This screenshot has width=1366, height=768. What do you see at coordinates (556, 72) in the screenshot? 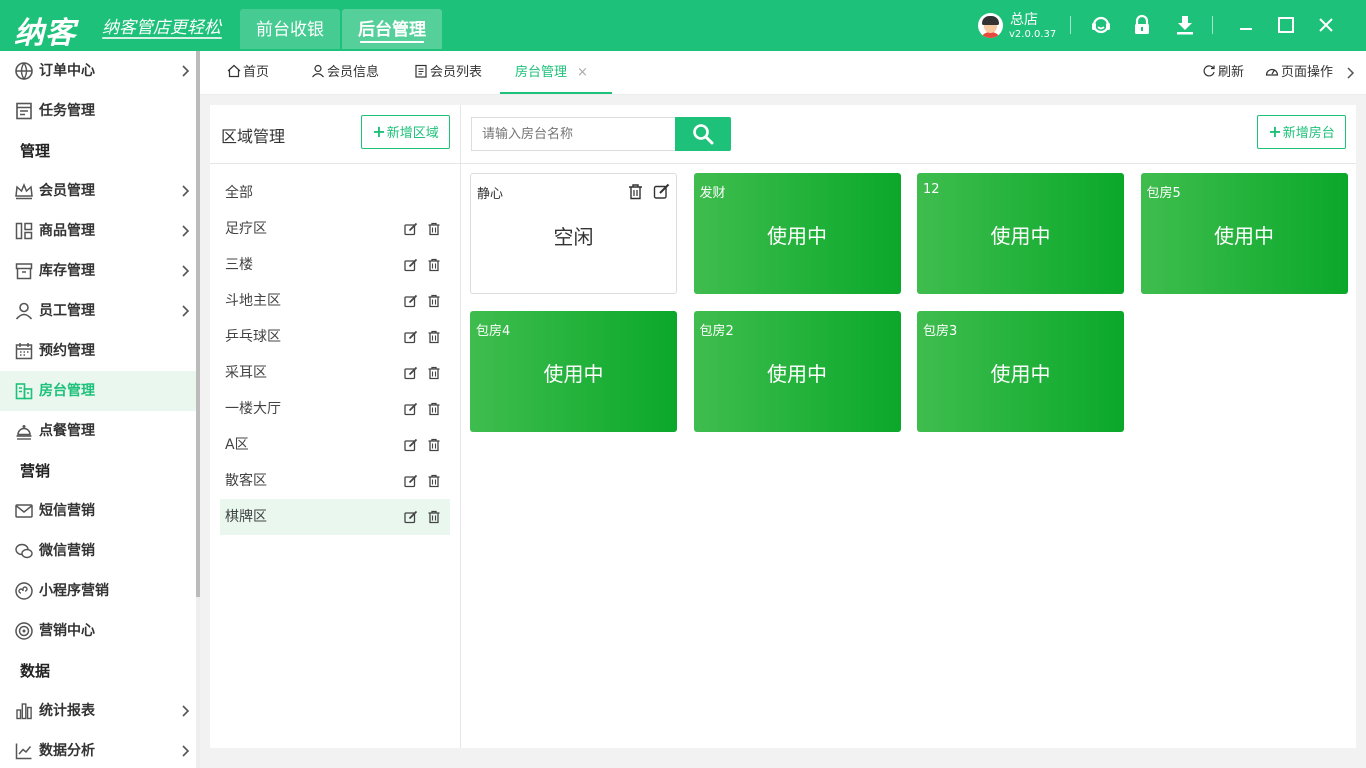
I see `tab-room-management: 房台管理 ×` at bounding box center [556, 72].